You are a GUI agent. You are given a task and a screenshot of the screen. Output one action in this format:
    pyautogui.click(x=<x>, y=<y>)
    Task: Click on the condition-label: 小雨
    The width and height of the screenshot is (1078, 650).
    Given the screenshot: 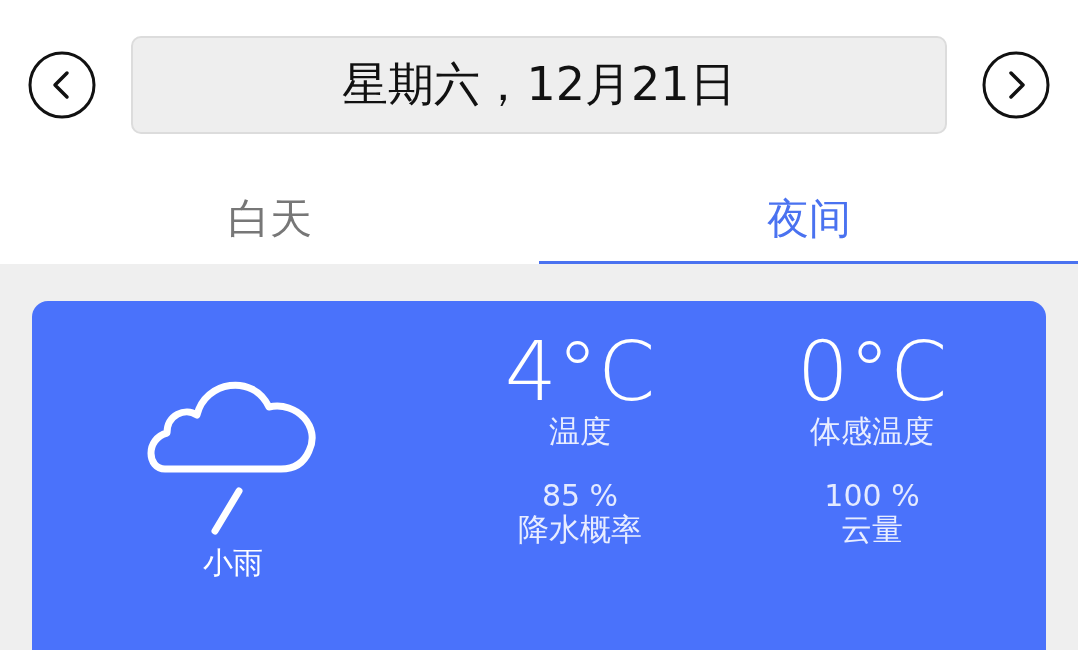 What is the action you would take?
    pyautogui.click(x=233, y=563)
    